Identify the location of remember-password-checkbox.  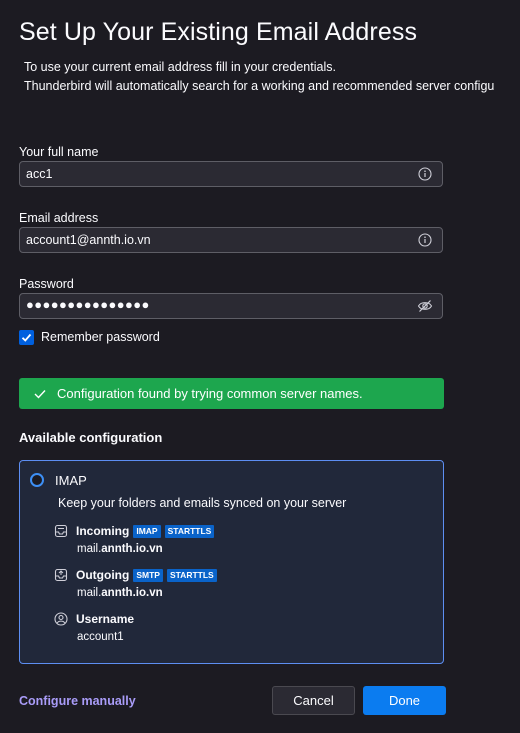
(26, 337).